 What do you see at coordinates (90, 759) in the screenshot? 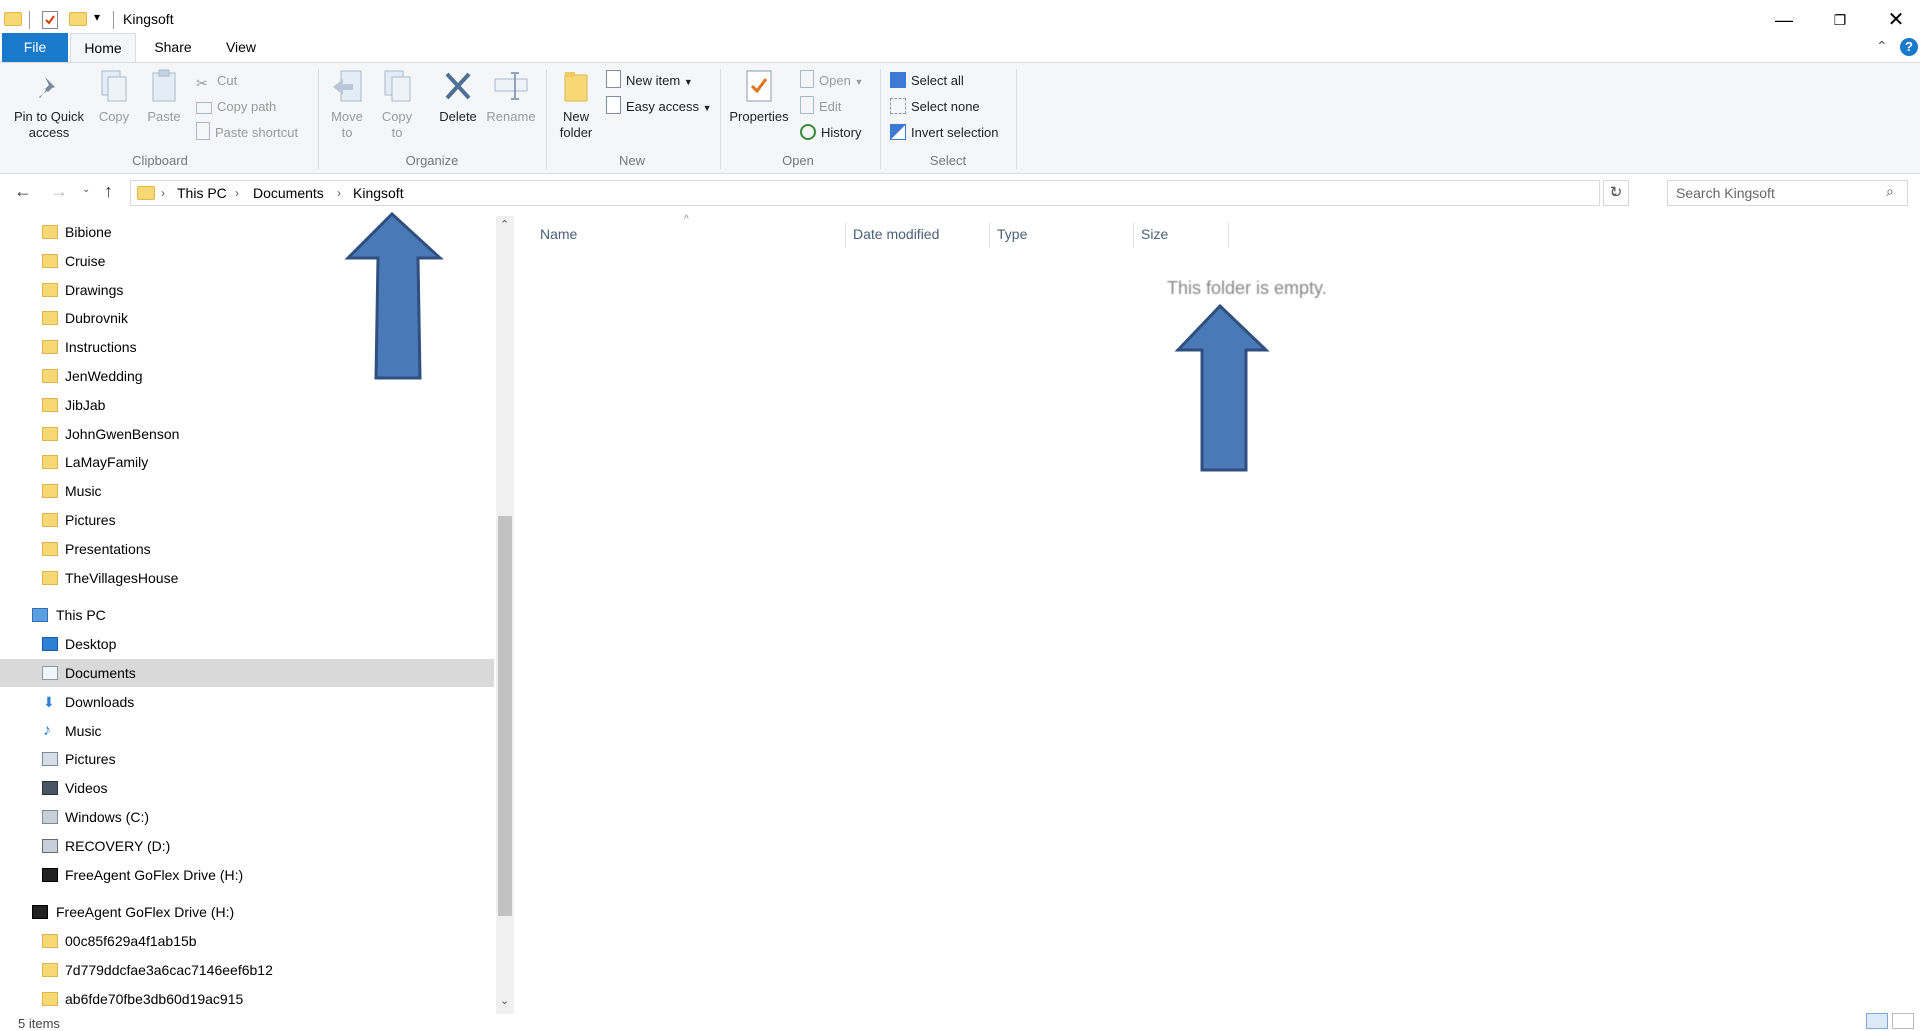
I see `nav-item-label: Pictures` at bounding box center [90, 759].